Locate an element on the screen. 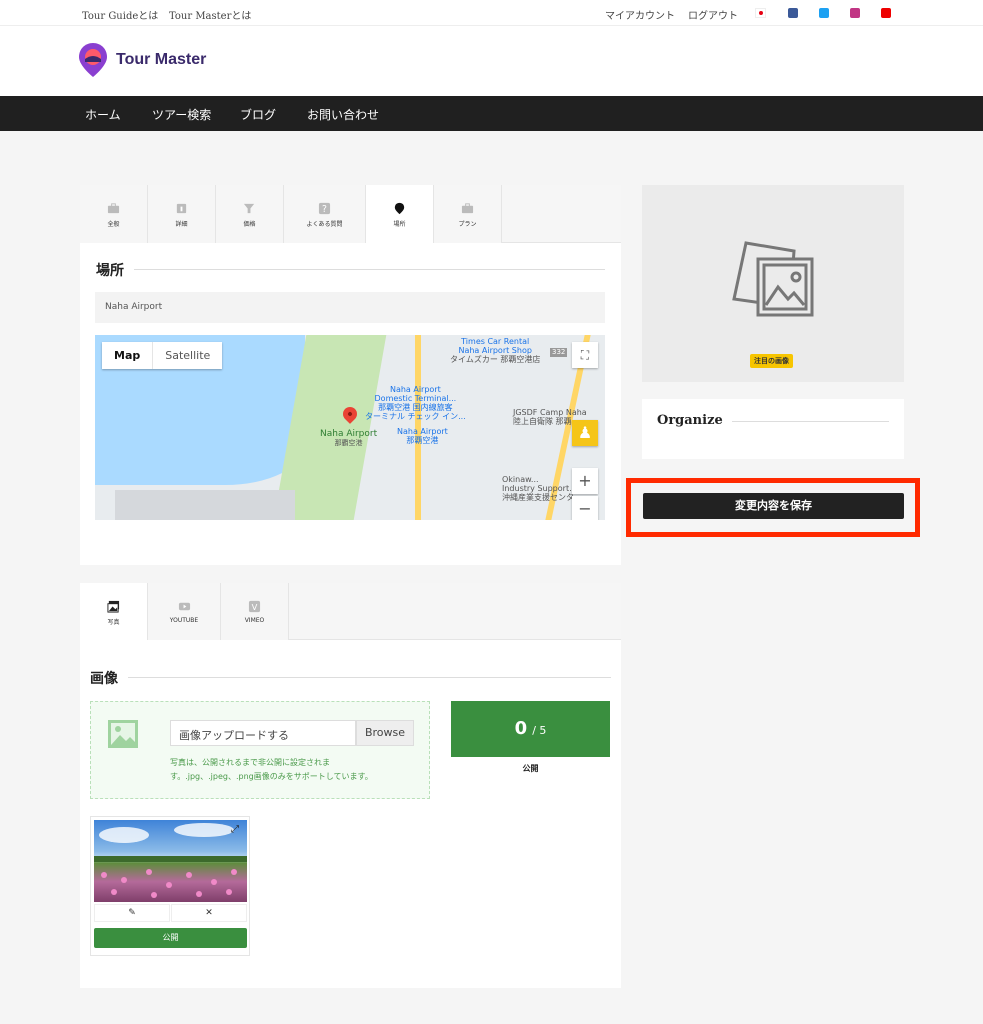 The width and height of the screenshot is (983, 1024). map-label-station: Naha Airport 那覇空港 is located at coordinates (422, 436).